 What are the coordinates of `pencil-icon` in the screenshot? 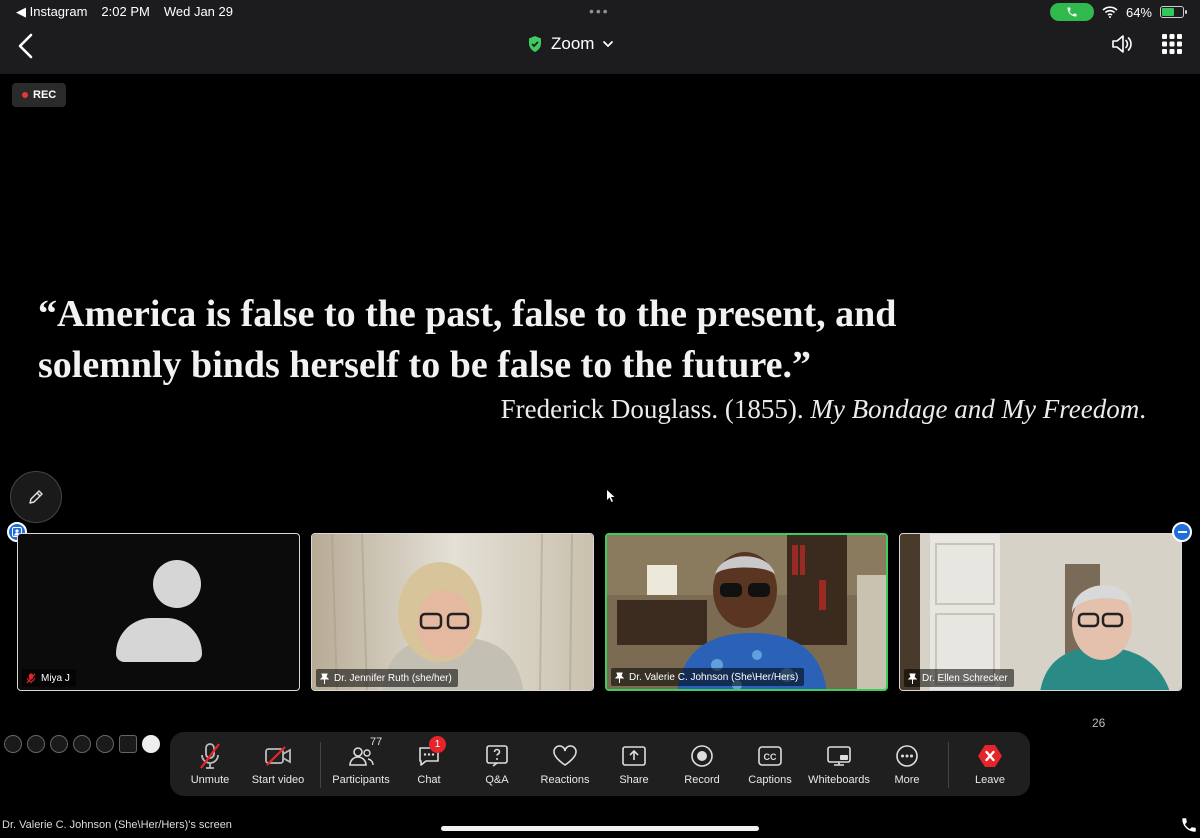 It's located at (36, 497).